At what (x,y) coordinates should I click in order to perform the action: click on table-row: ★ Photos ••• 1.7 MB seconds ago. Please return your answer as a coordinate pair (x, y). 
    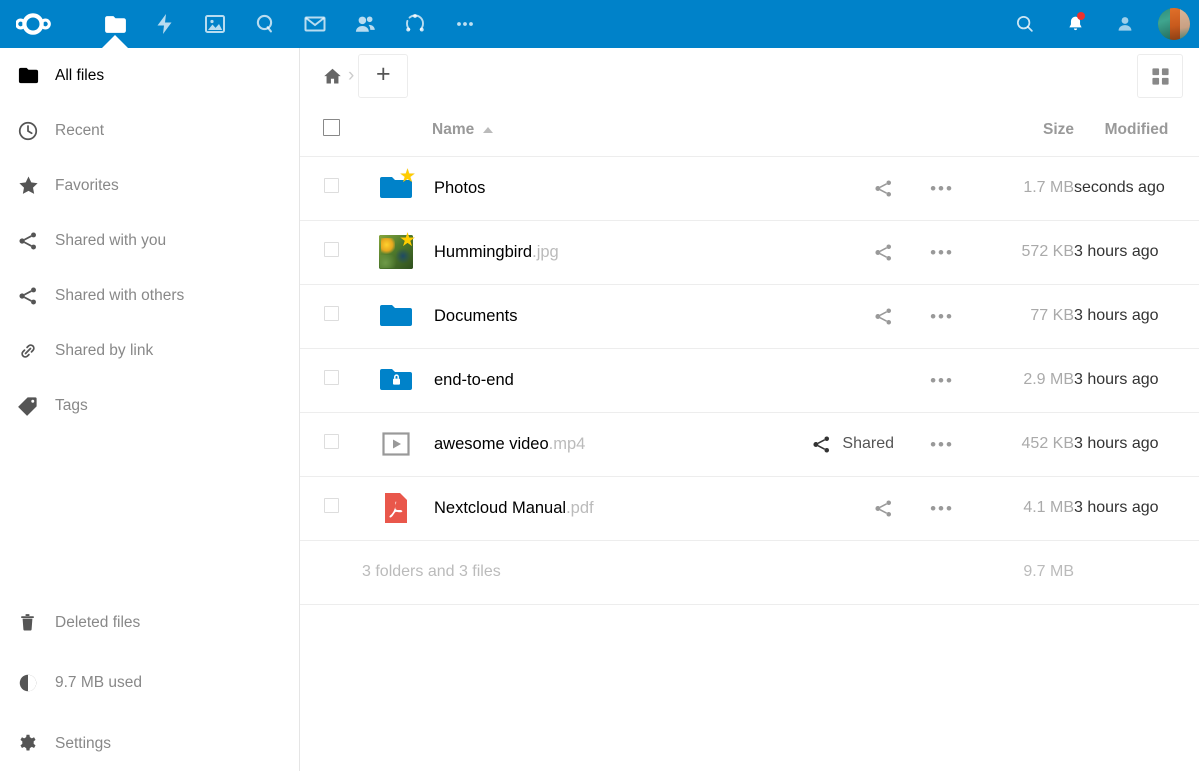
    Looking at the image, I should click on (749, 188).